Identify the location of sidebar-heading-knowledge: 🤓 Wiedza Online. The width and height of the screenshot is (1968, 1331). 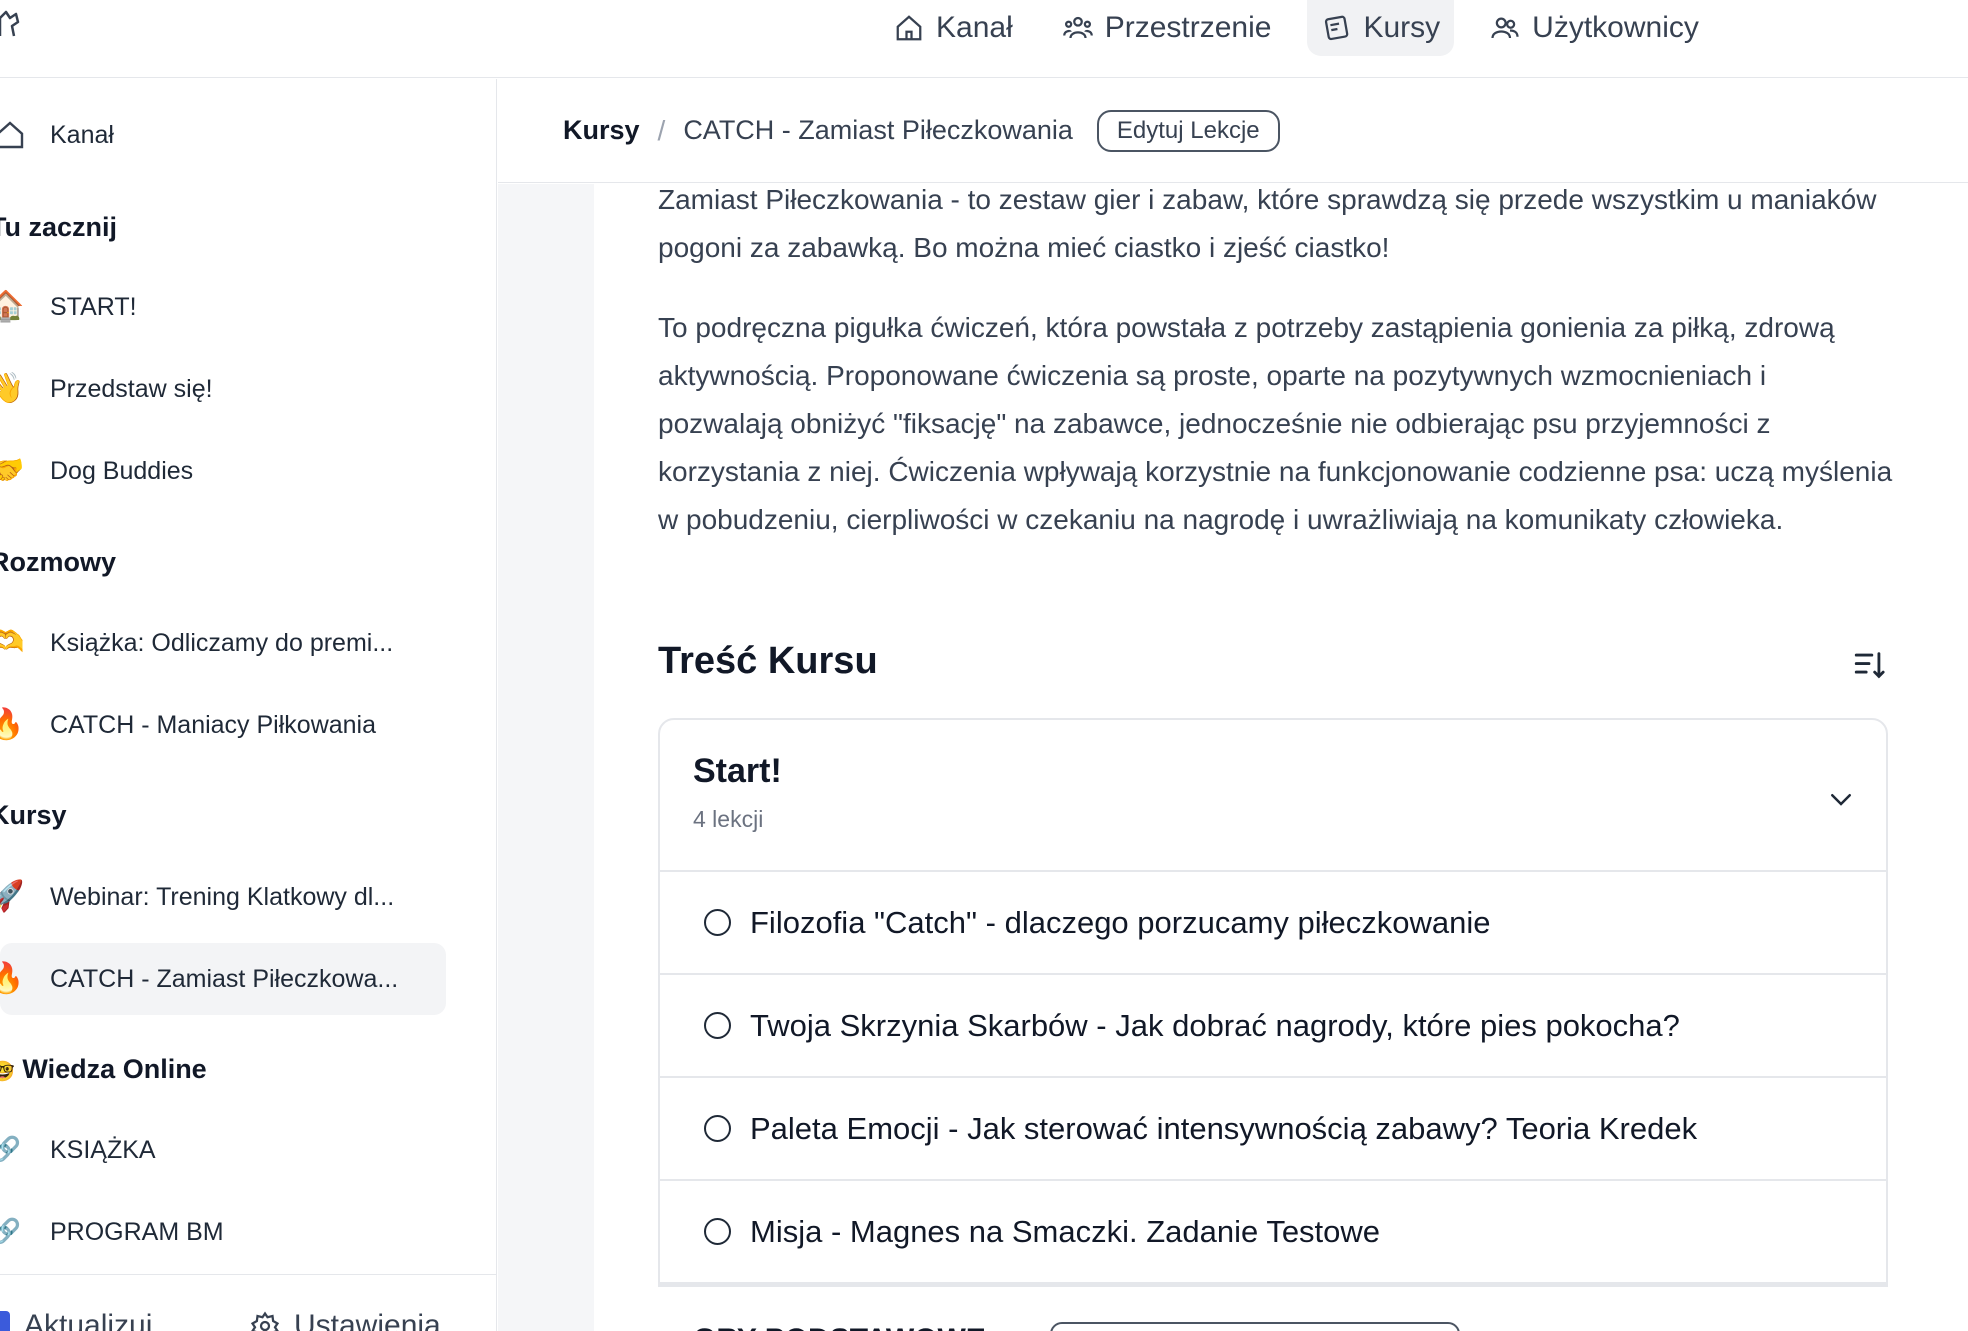
(103, 1069).